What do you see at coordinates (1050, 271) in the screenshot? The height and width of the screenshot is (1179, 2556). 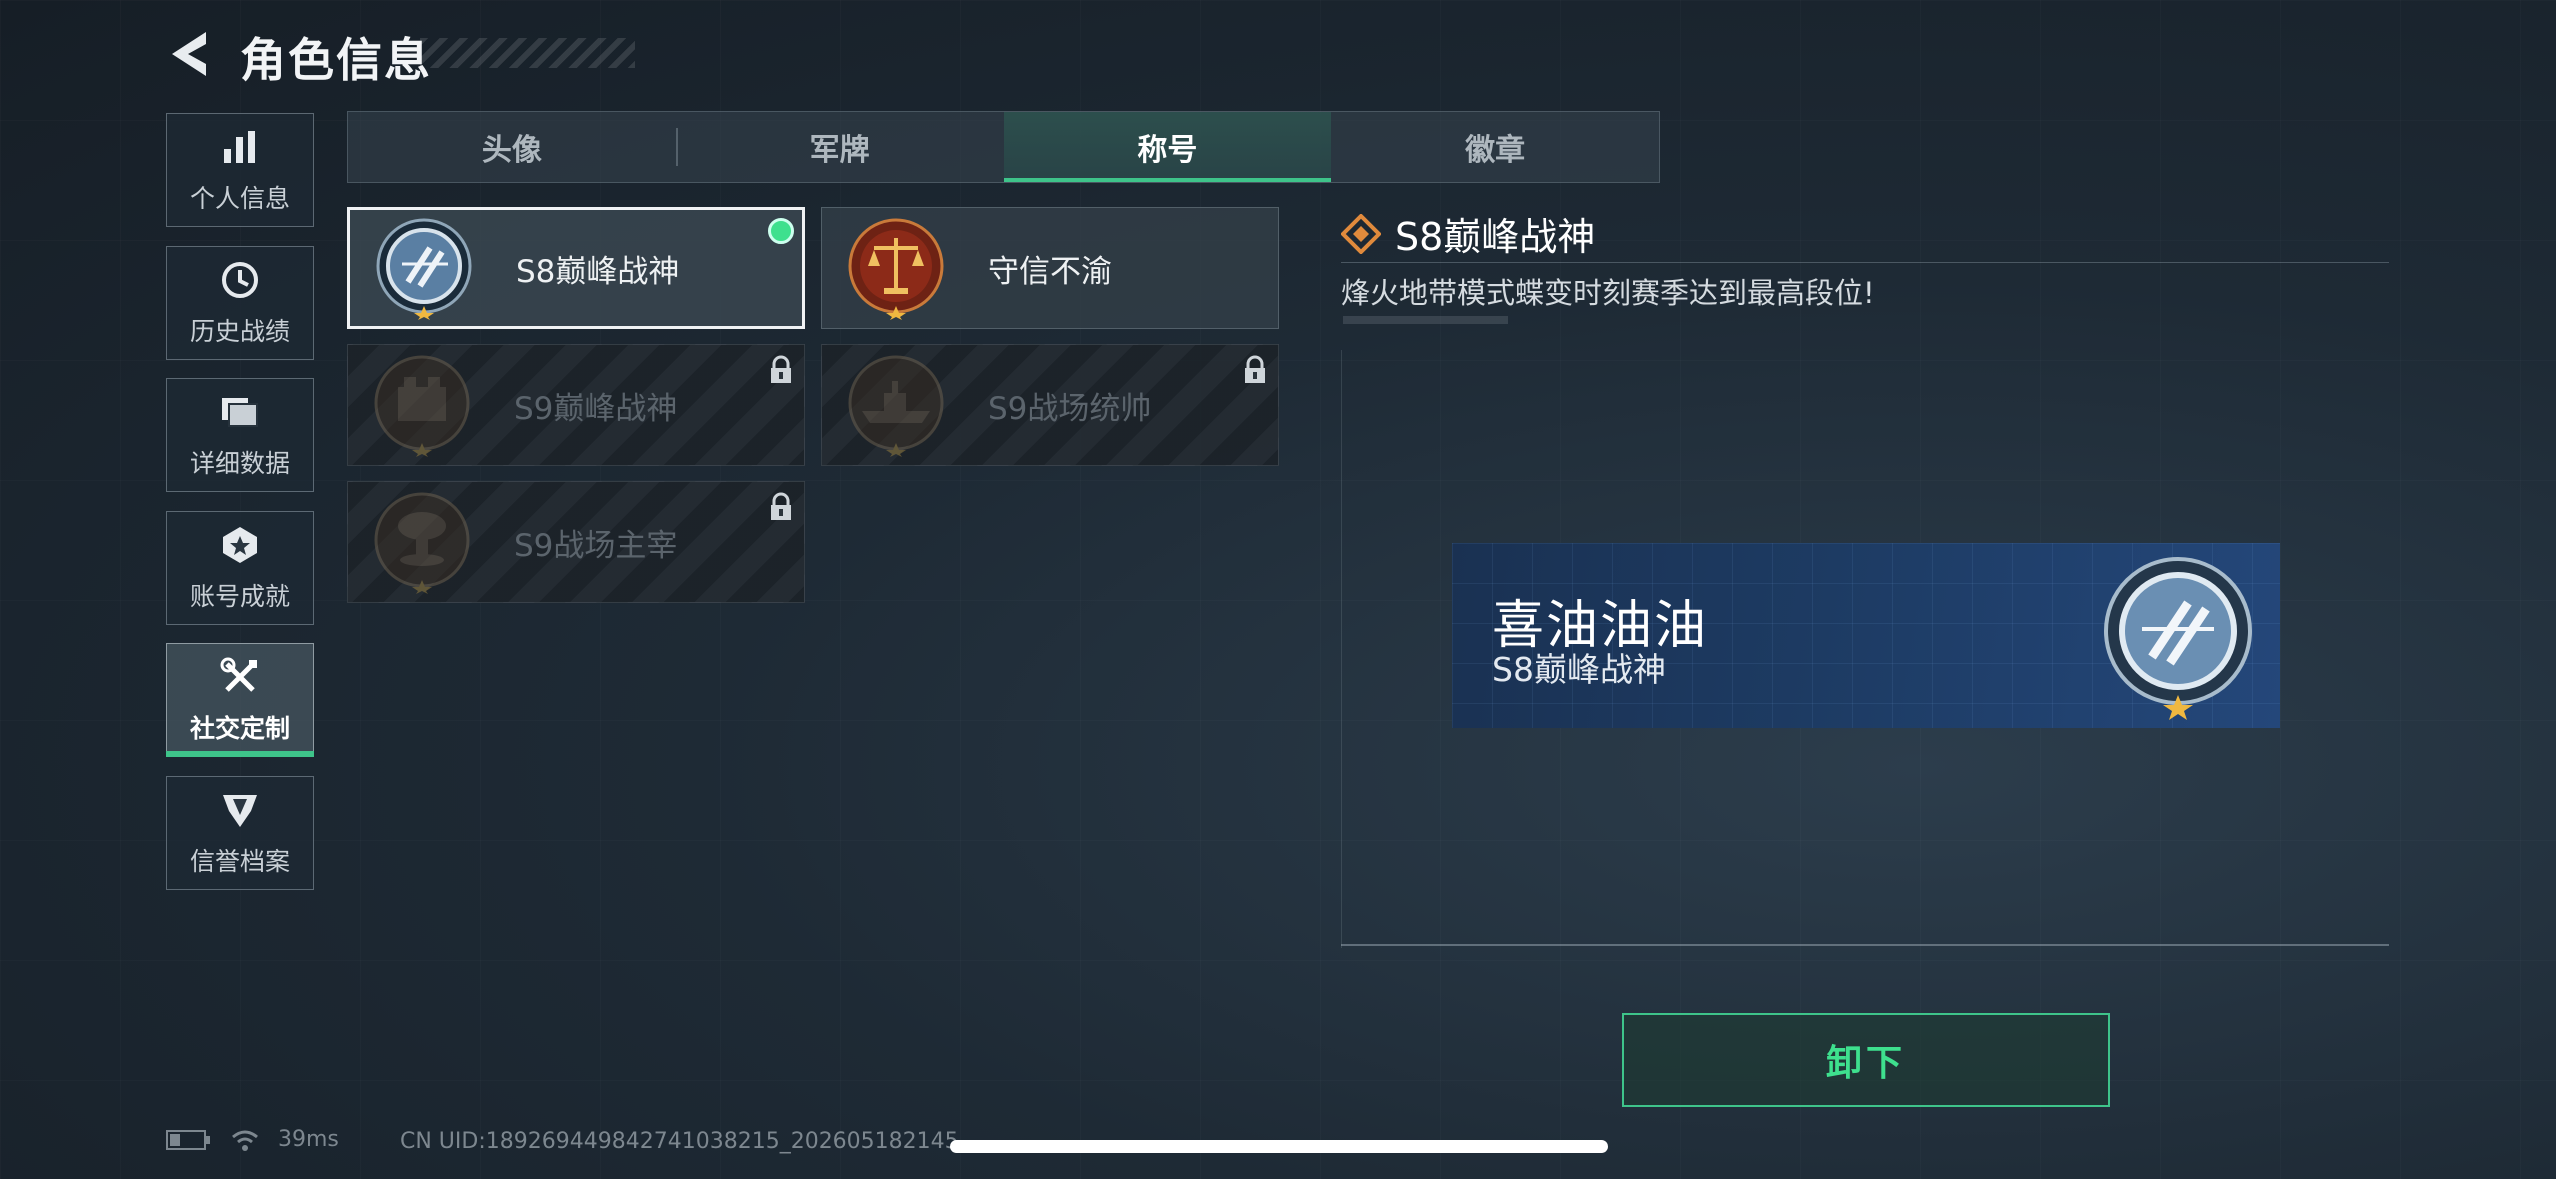 I see `title-card-name: 守信不渝` at bounding box center [1050, 271].